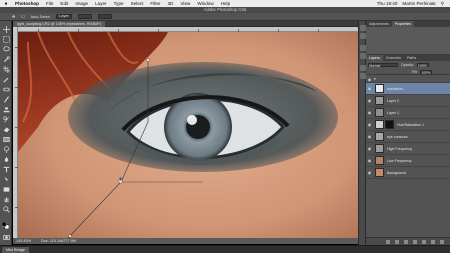 This screenshot has width=450, height=253. Describe the element at coordinates (418, 3) in the screenshot. I see `user-name: Martin Perhiniak` at that location.